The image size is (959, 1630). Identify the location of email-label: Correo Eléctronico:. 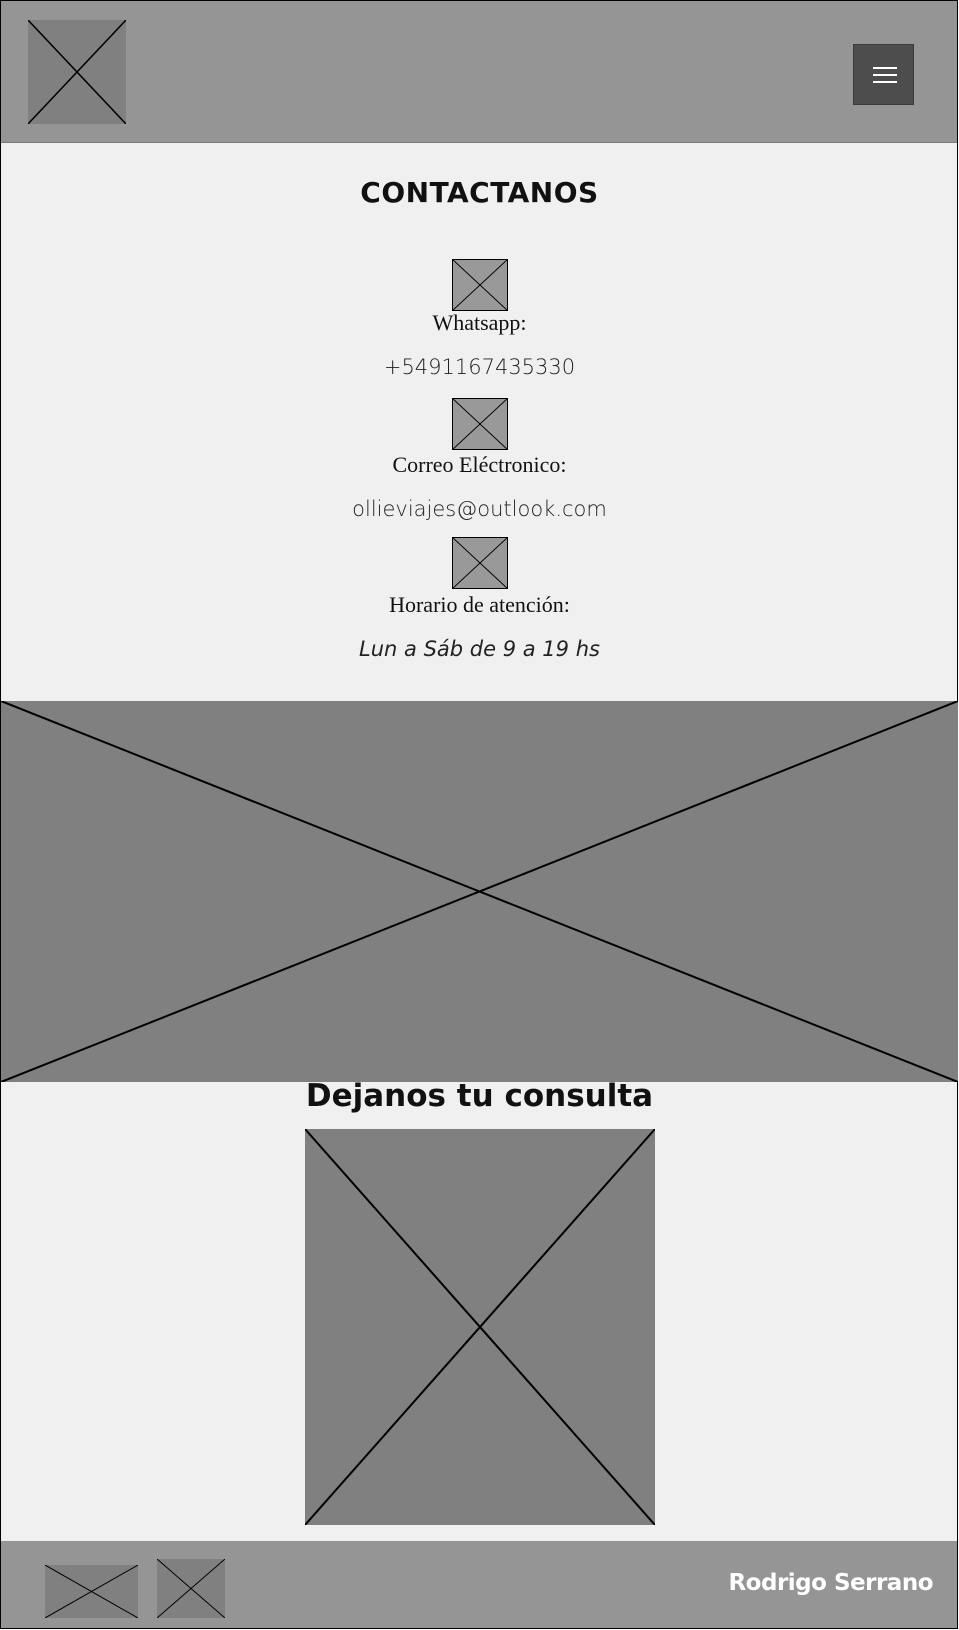
(479, 464).